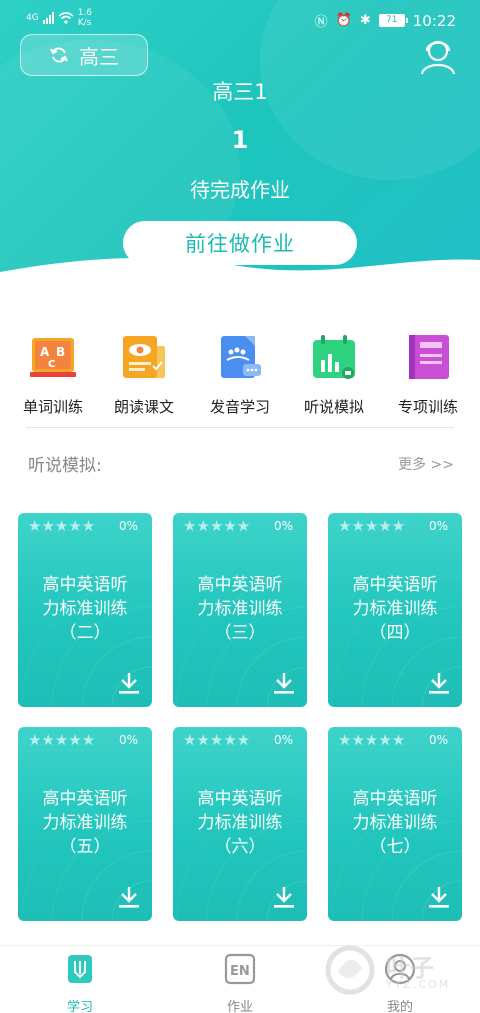 The height and width of the screenshot is (1013, 480). Describe the element at coordinates (239, 1006) in the screenshot. I see `tab-label: 作业` at that location.